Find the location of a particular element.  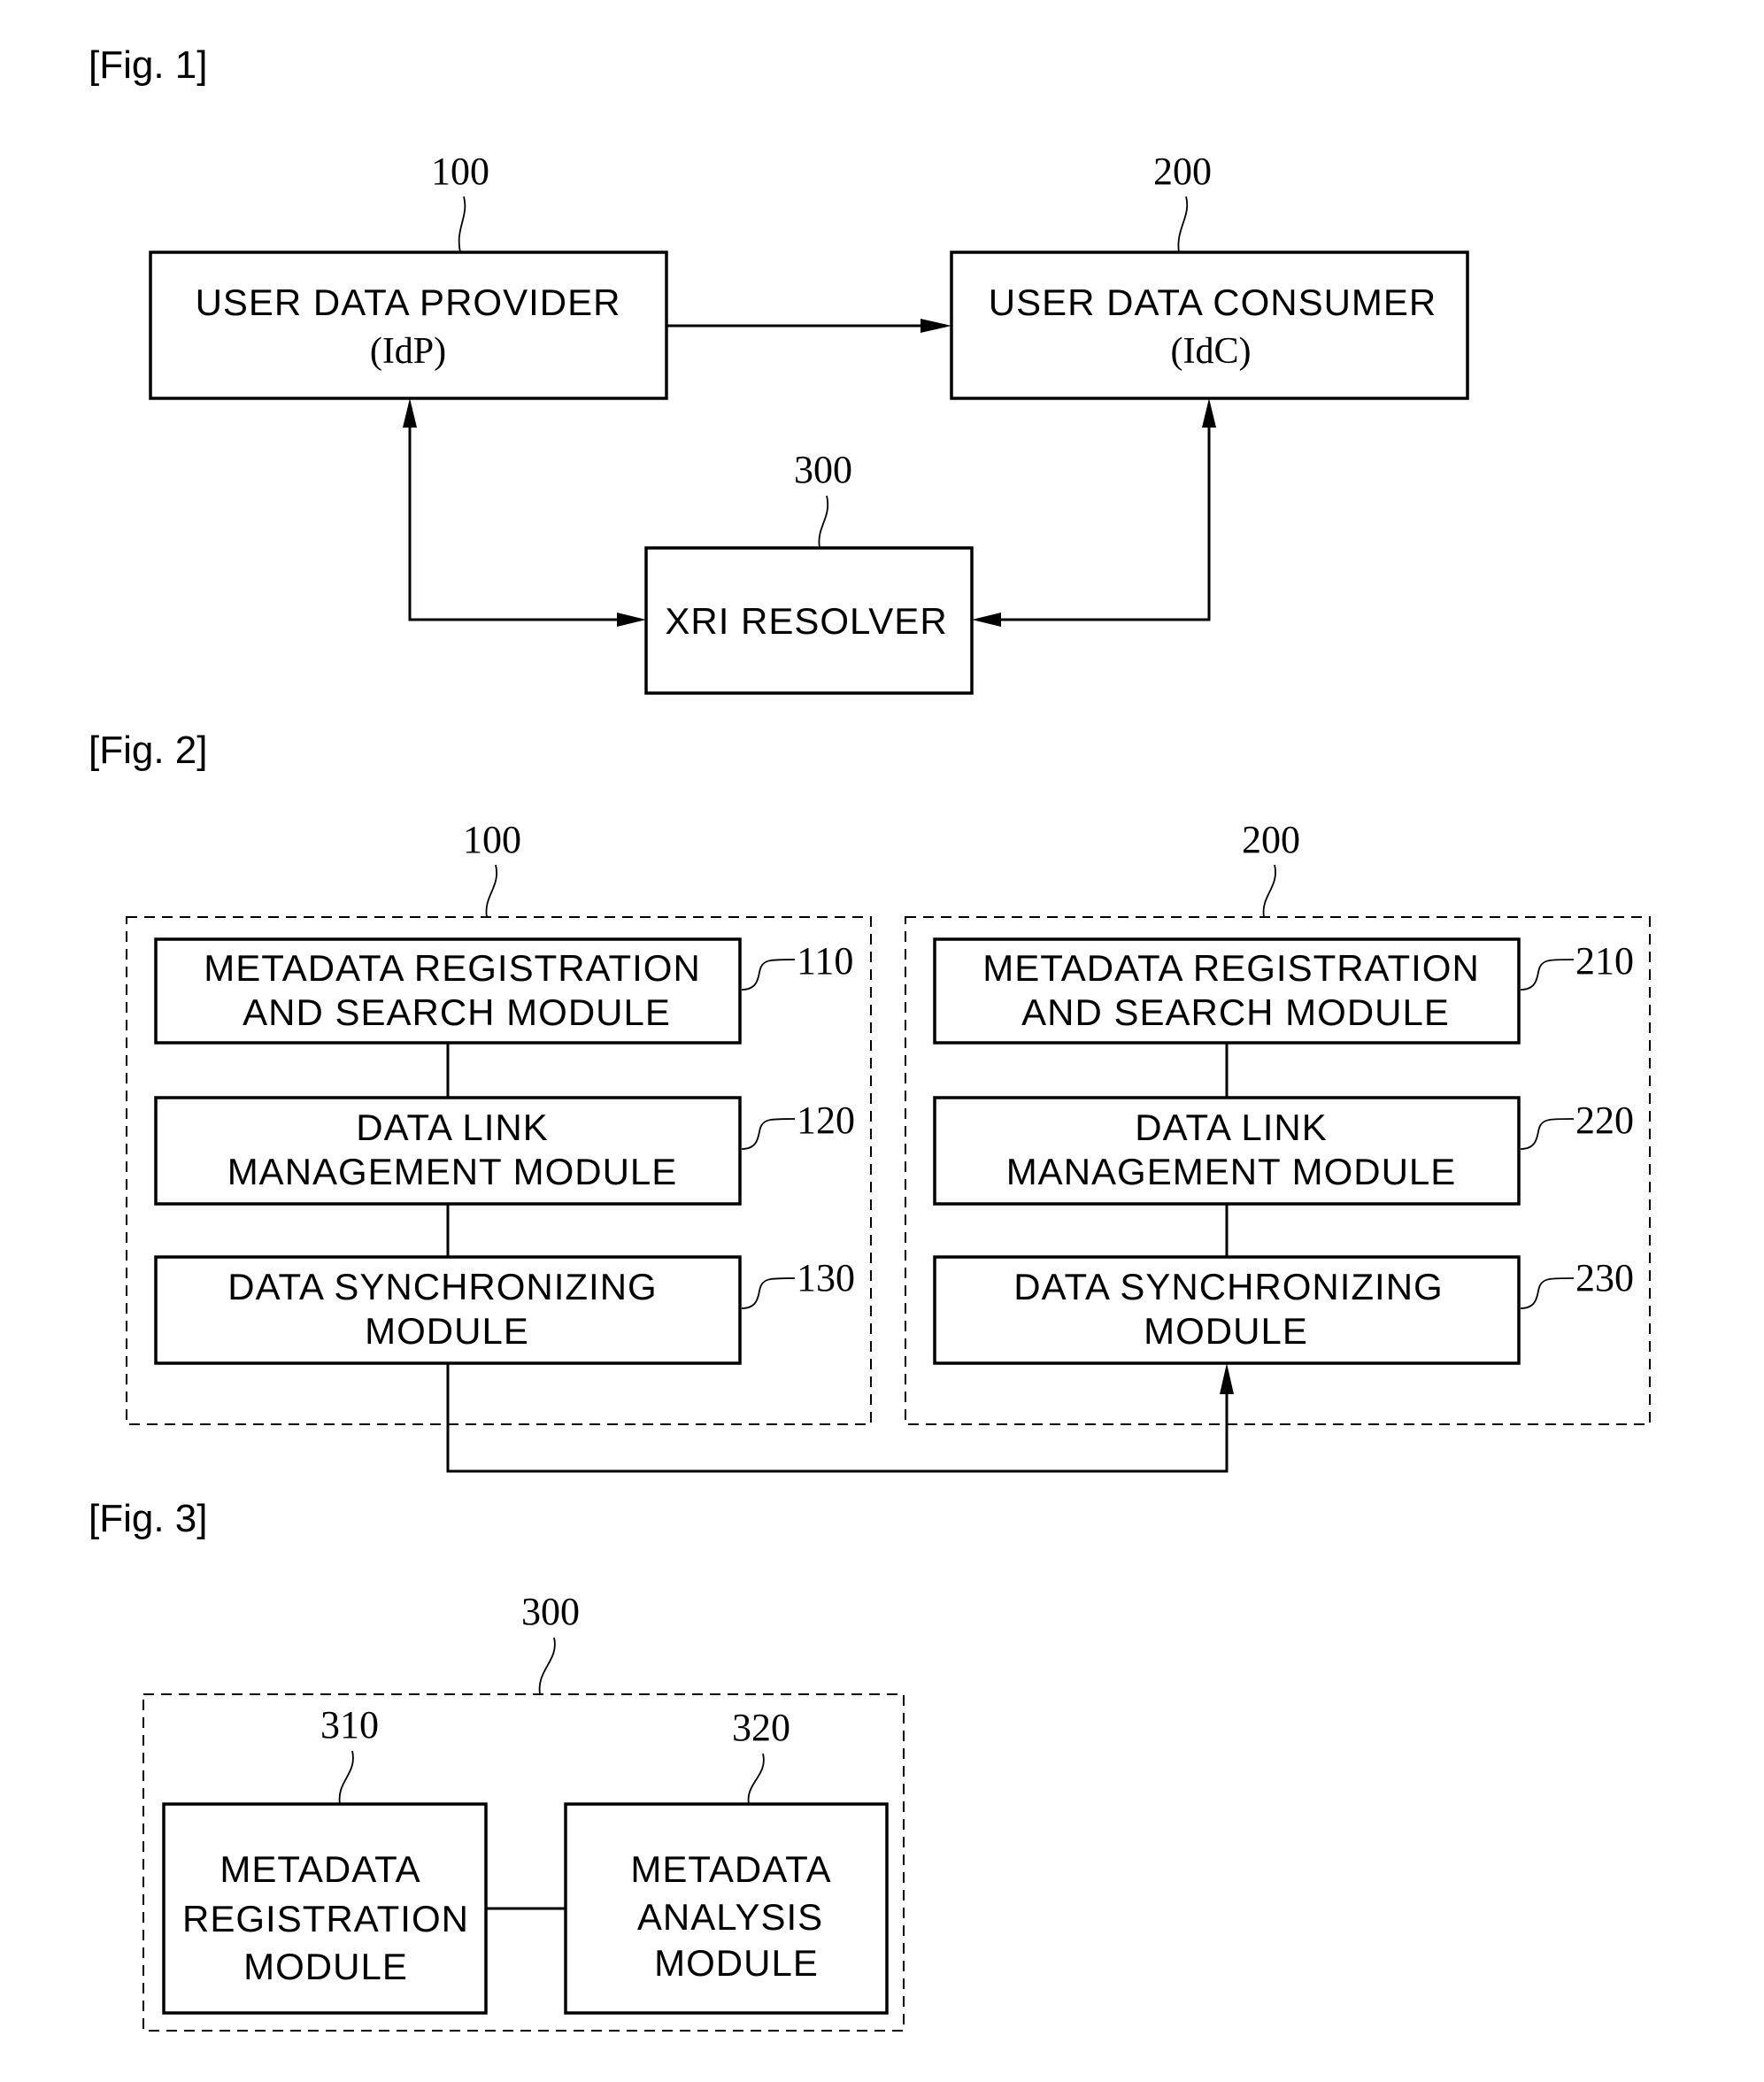

user-data-provider-block: 100 USER DATA PROVIDER (IdP) is located at coordinates (409, 275).